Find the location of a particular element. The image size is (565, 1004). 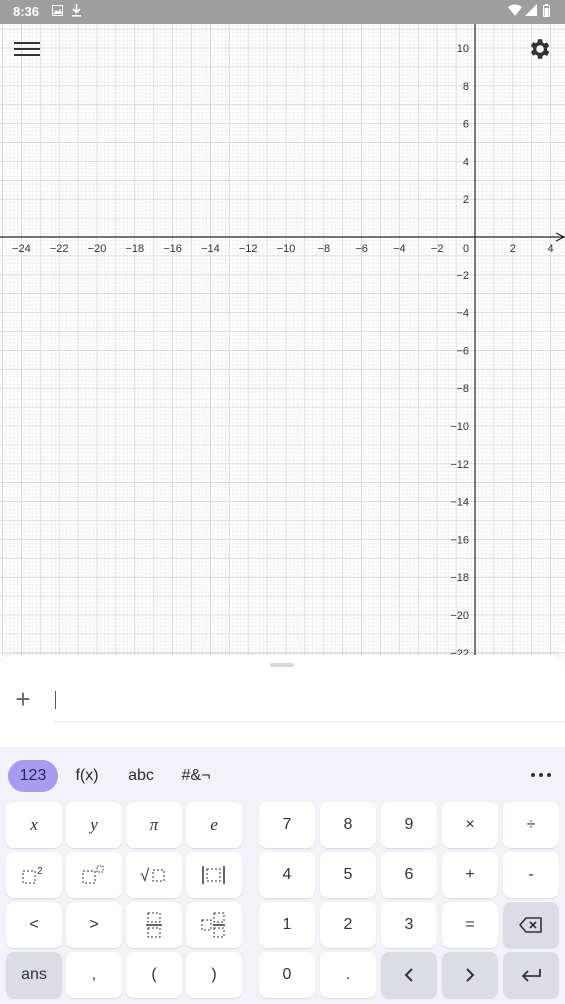

y-tick-label: 2 is located at coordinates (466, 200).